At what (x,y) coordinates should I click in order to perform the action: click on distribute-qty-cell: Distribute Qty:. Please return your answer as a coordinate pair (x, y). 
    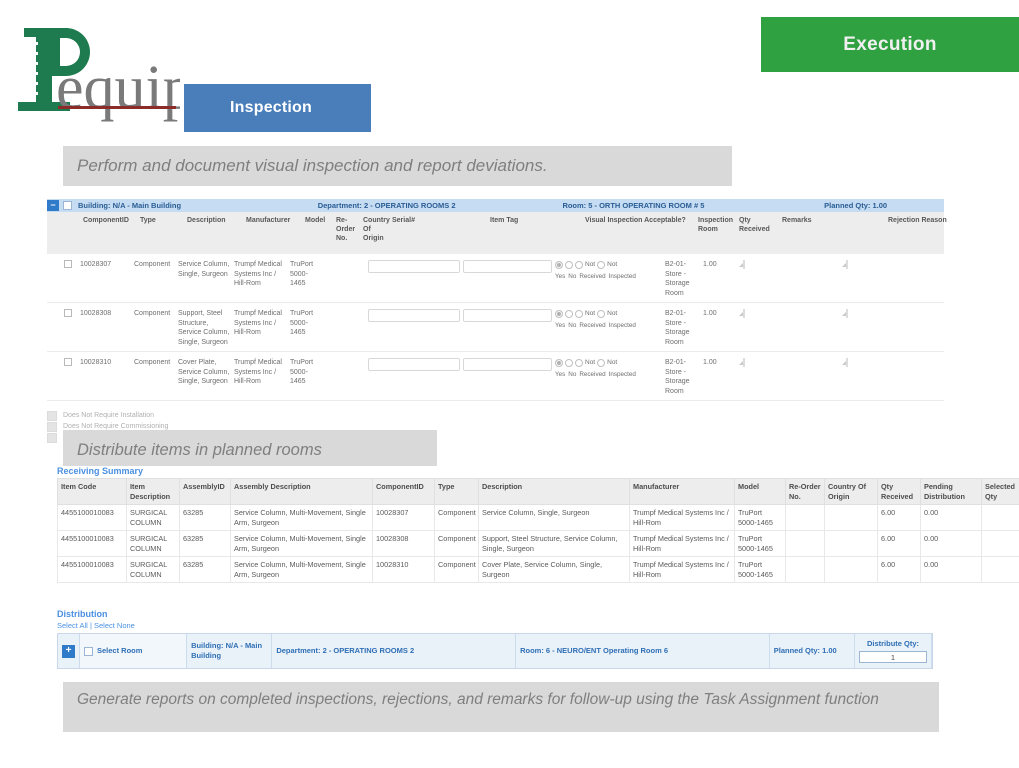
    Looking at the image, I should click on (893, 651).